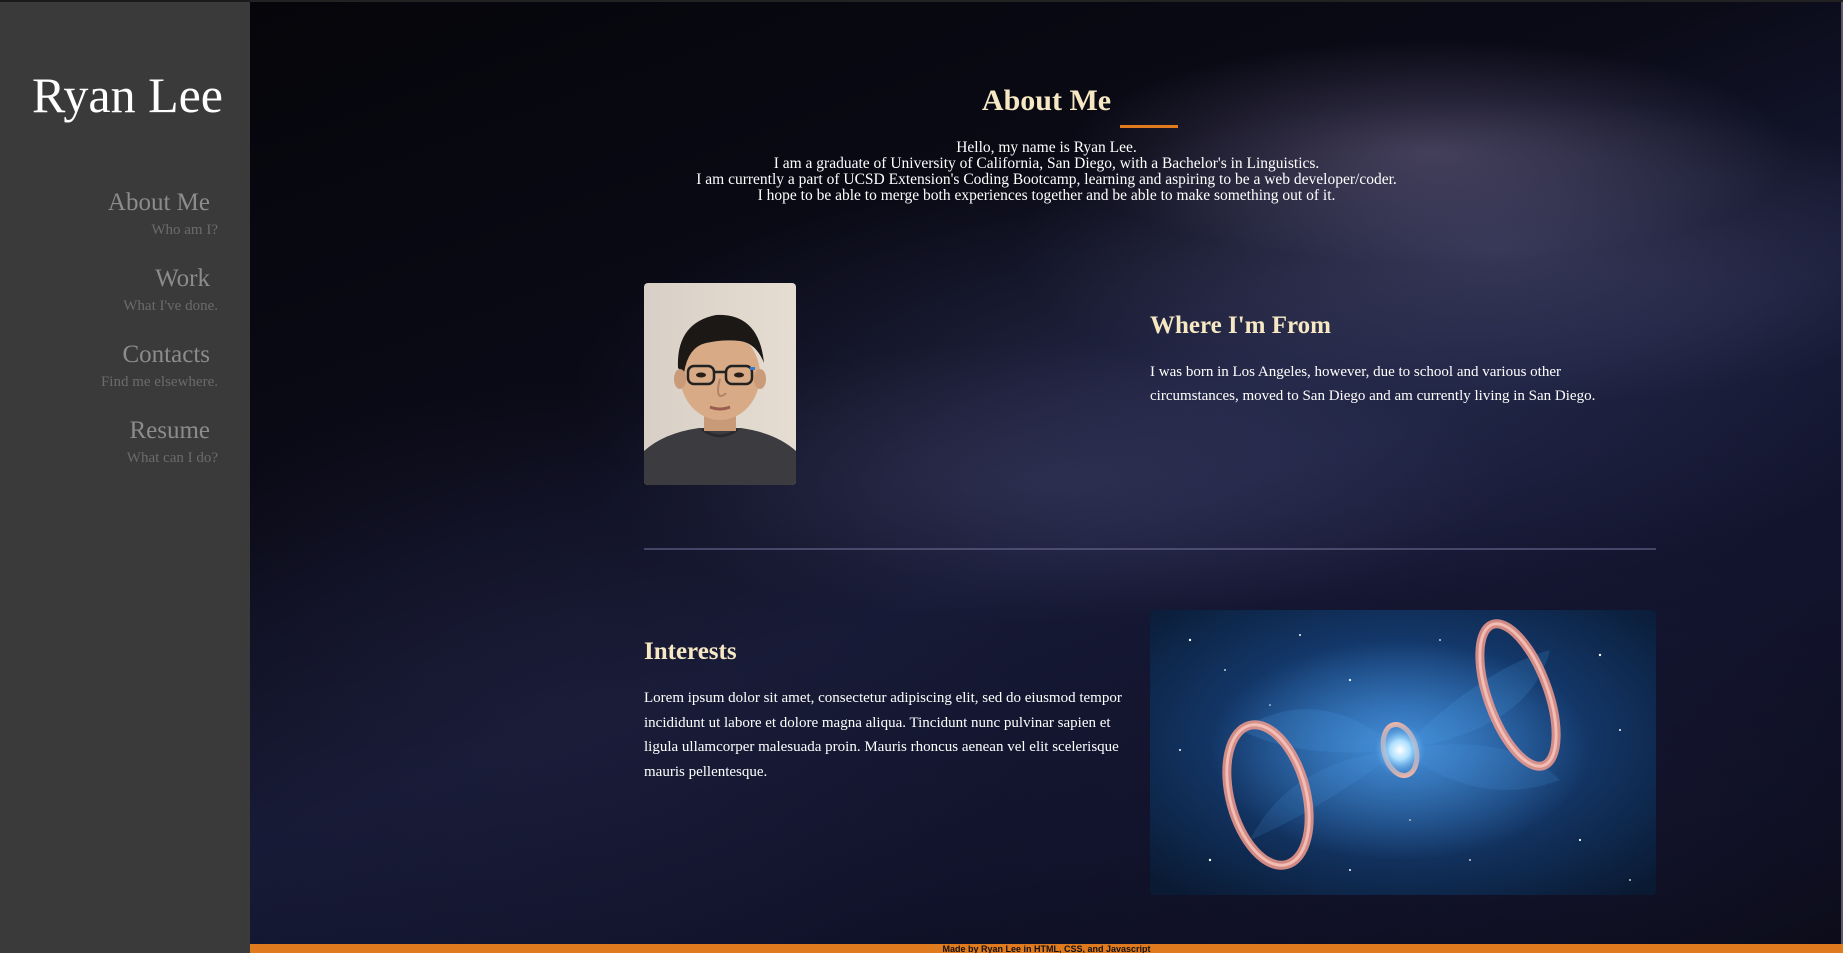  Describe the element at coordinates (184, 230) in the screenshot. I see `nav-item-subtitle: Who am I?` at that location.